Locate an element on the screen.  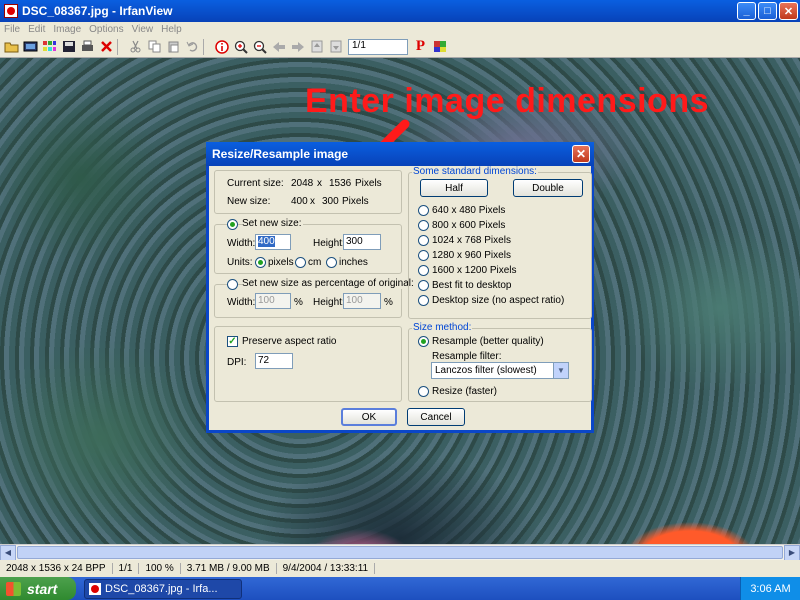
unit-inches-radio is located at coordinates (331, 262).